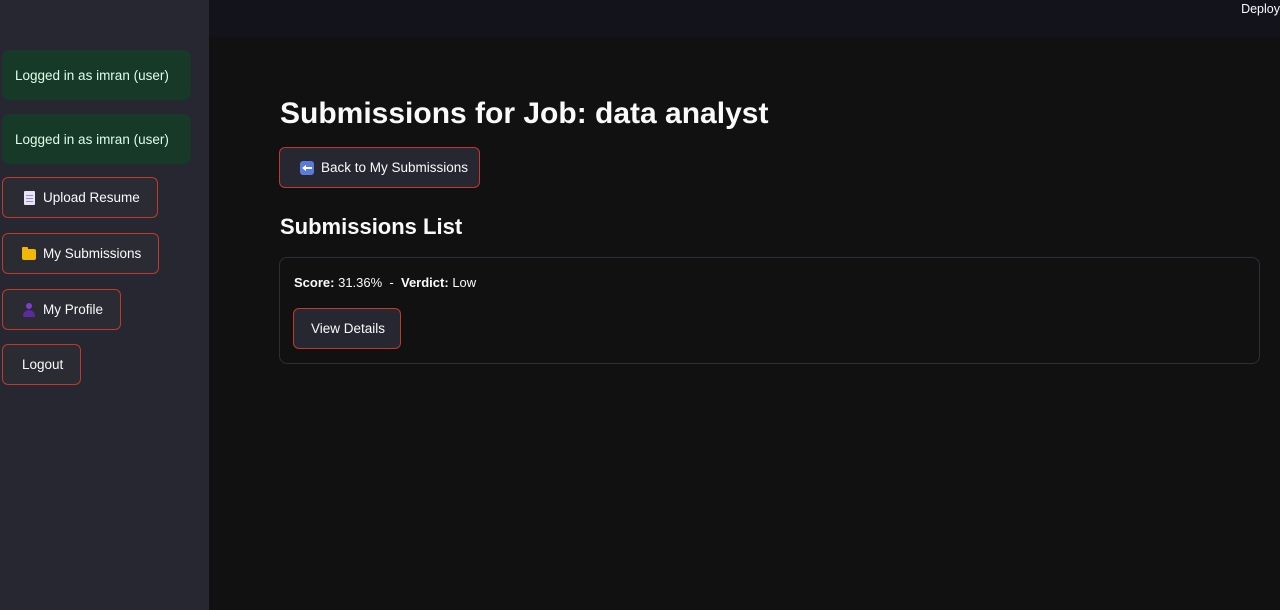  I want to click on back-button-label: Back to My Submissions, so click(395, 167).